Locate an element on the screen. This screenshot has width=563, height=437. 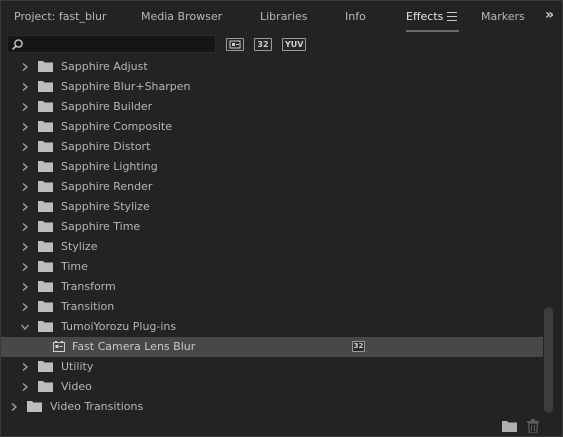
tab-project: Project: fast_blur is located at coordinates (60, 18).